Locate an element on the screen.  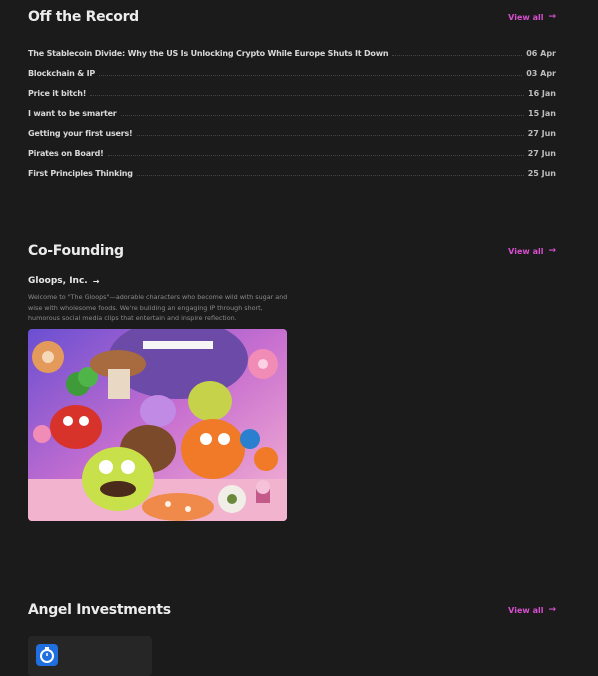
section-title: Angel Investments is located at coordinates (99, 610).